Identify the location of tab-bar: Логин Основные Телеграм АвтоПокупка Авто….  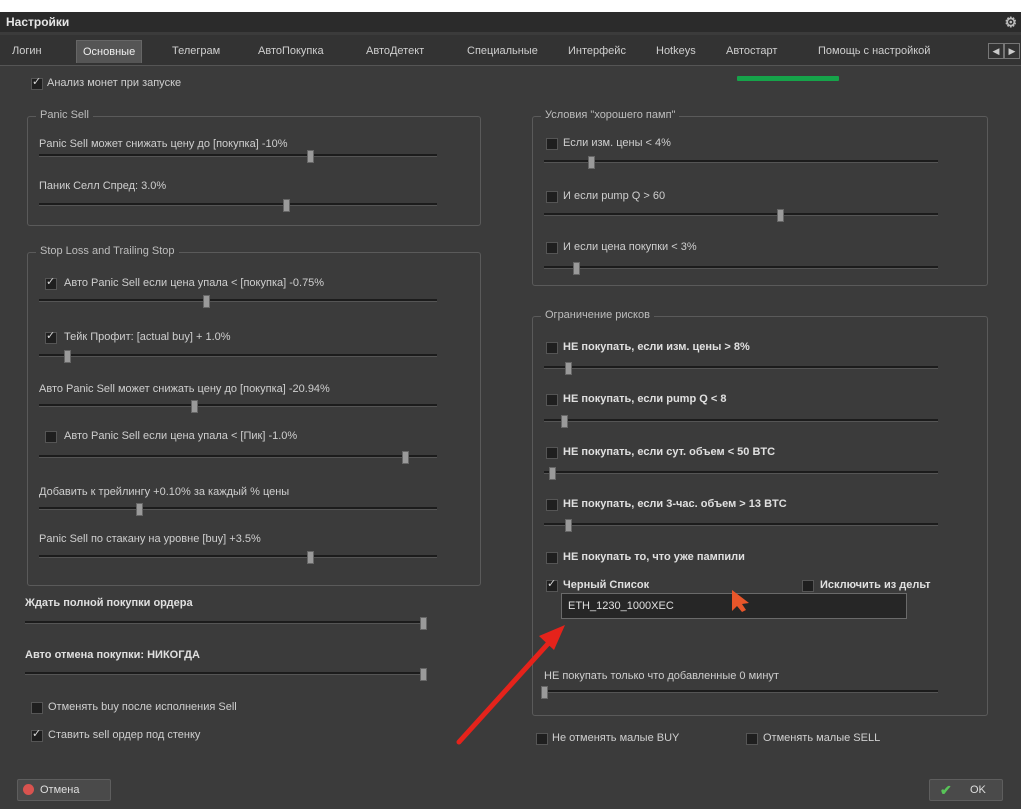
(510, 50).